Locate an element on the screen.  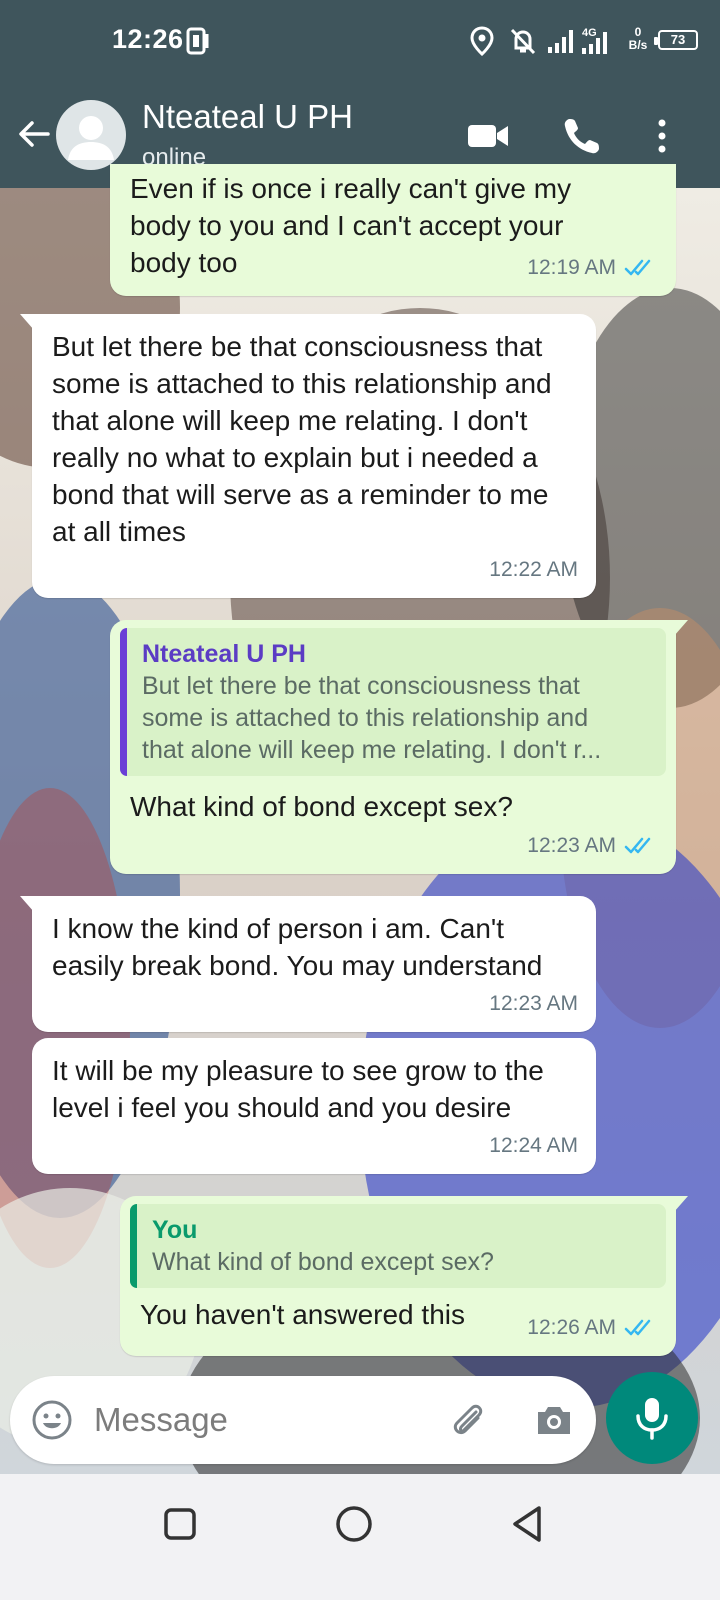
net-speed: 0 B/s is located at coordinates (638, 39).